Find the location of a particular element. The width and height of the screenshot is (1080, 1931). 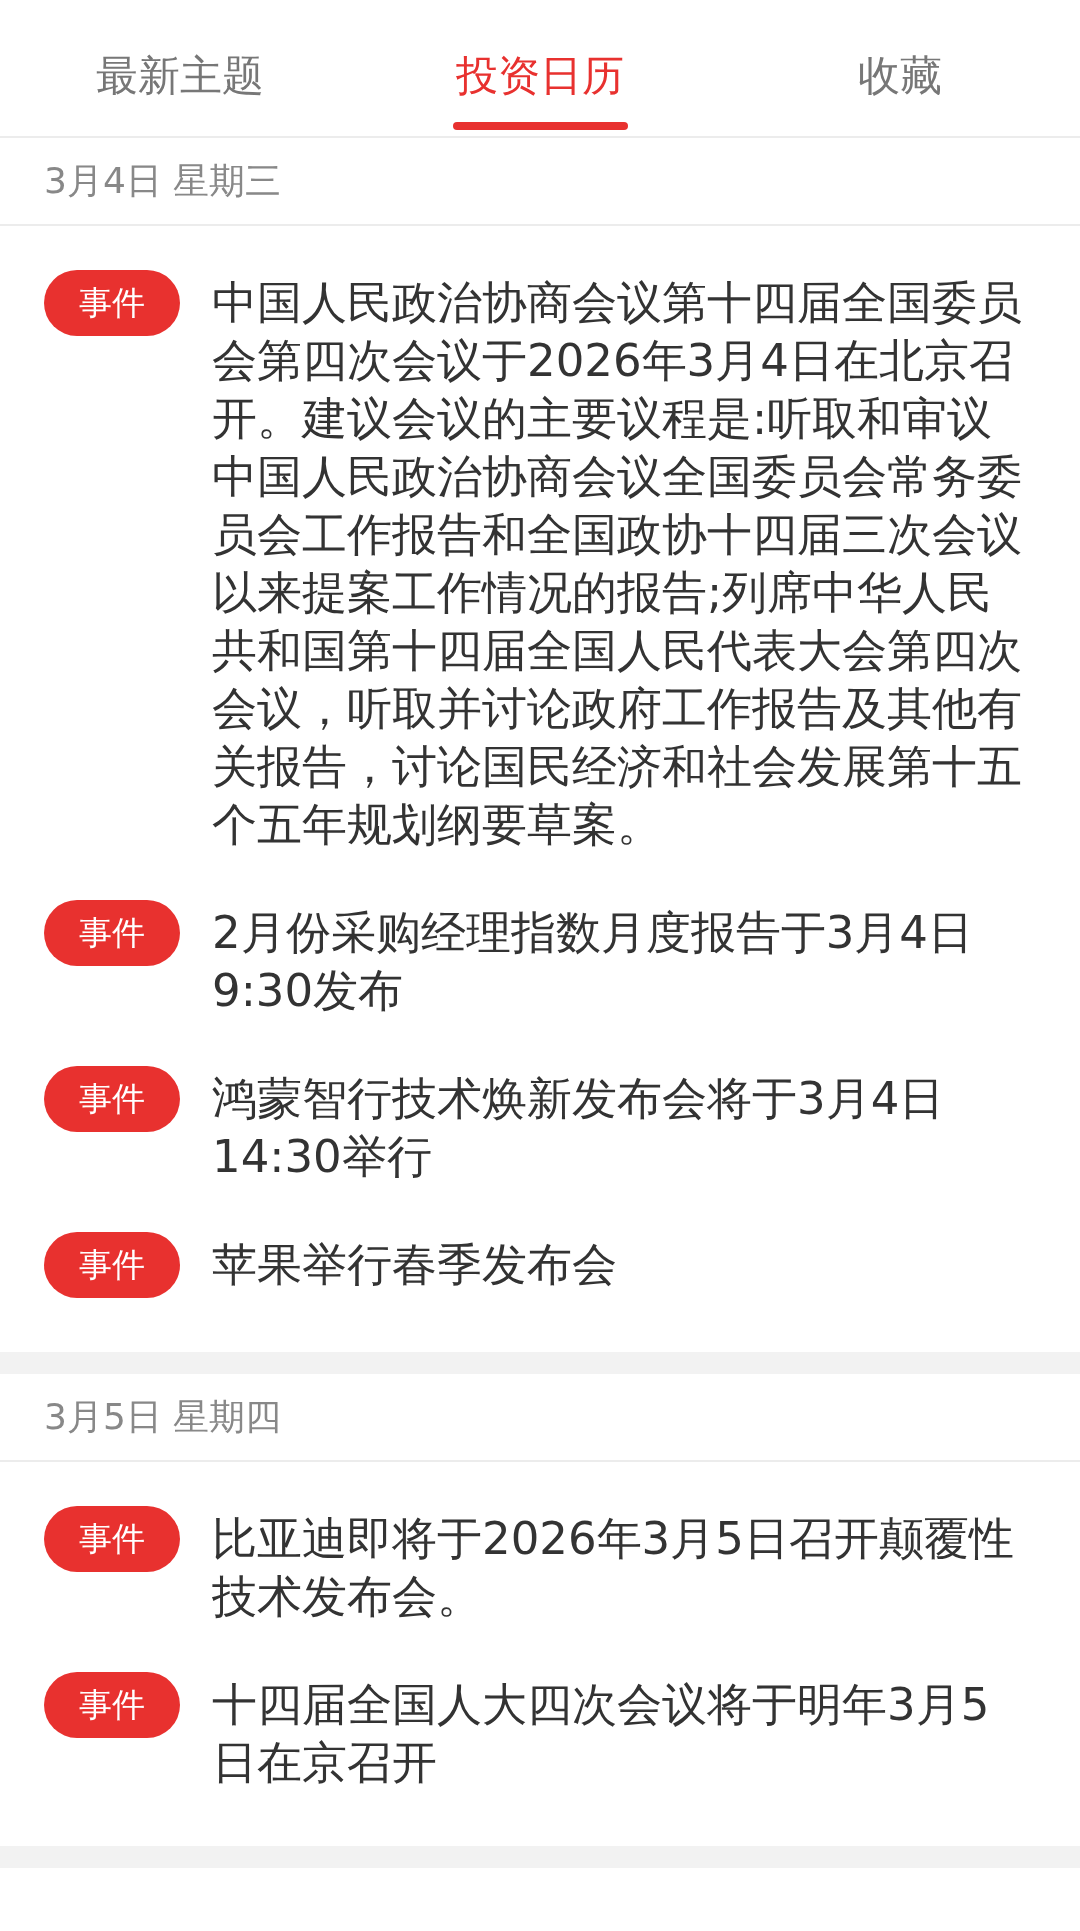

event-text: 鸿蒙智行技术焕新发布会将于3月4日14:30举行 is located at coordinates (579, 1128).